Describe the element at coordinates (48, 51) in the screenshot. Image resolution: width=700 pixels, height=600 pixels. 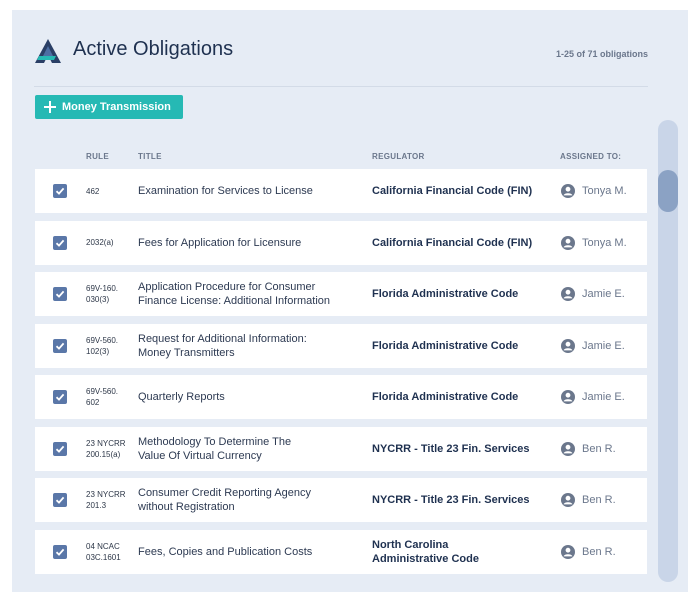
I see `brand-logo-icon` at that location.